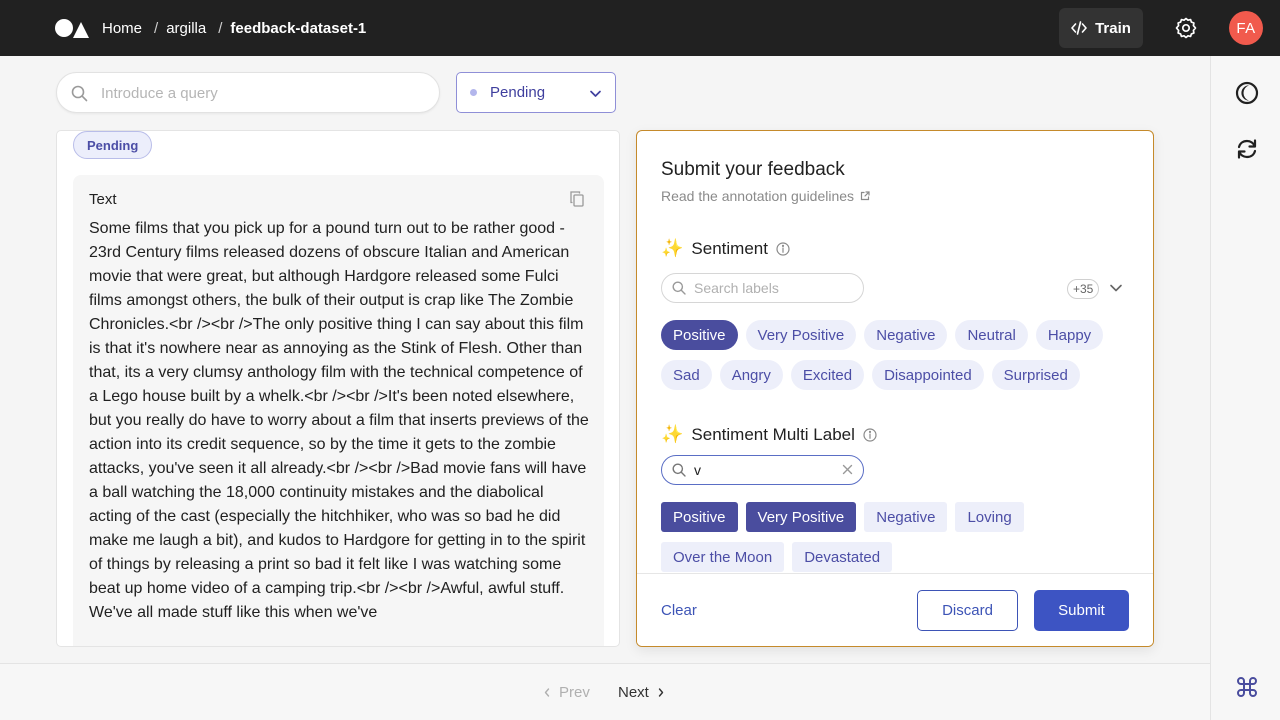 The width and height of the screenshot is (1280, 720). What do you see at coordinates (298, 28) in the screenshot?
I see `breadcrumb-dataset: feedback-dataset-1` at bounding box center [298, 28].